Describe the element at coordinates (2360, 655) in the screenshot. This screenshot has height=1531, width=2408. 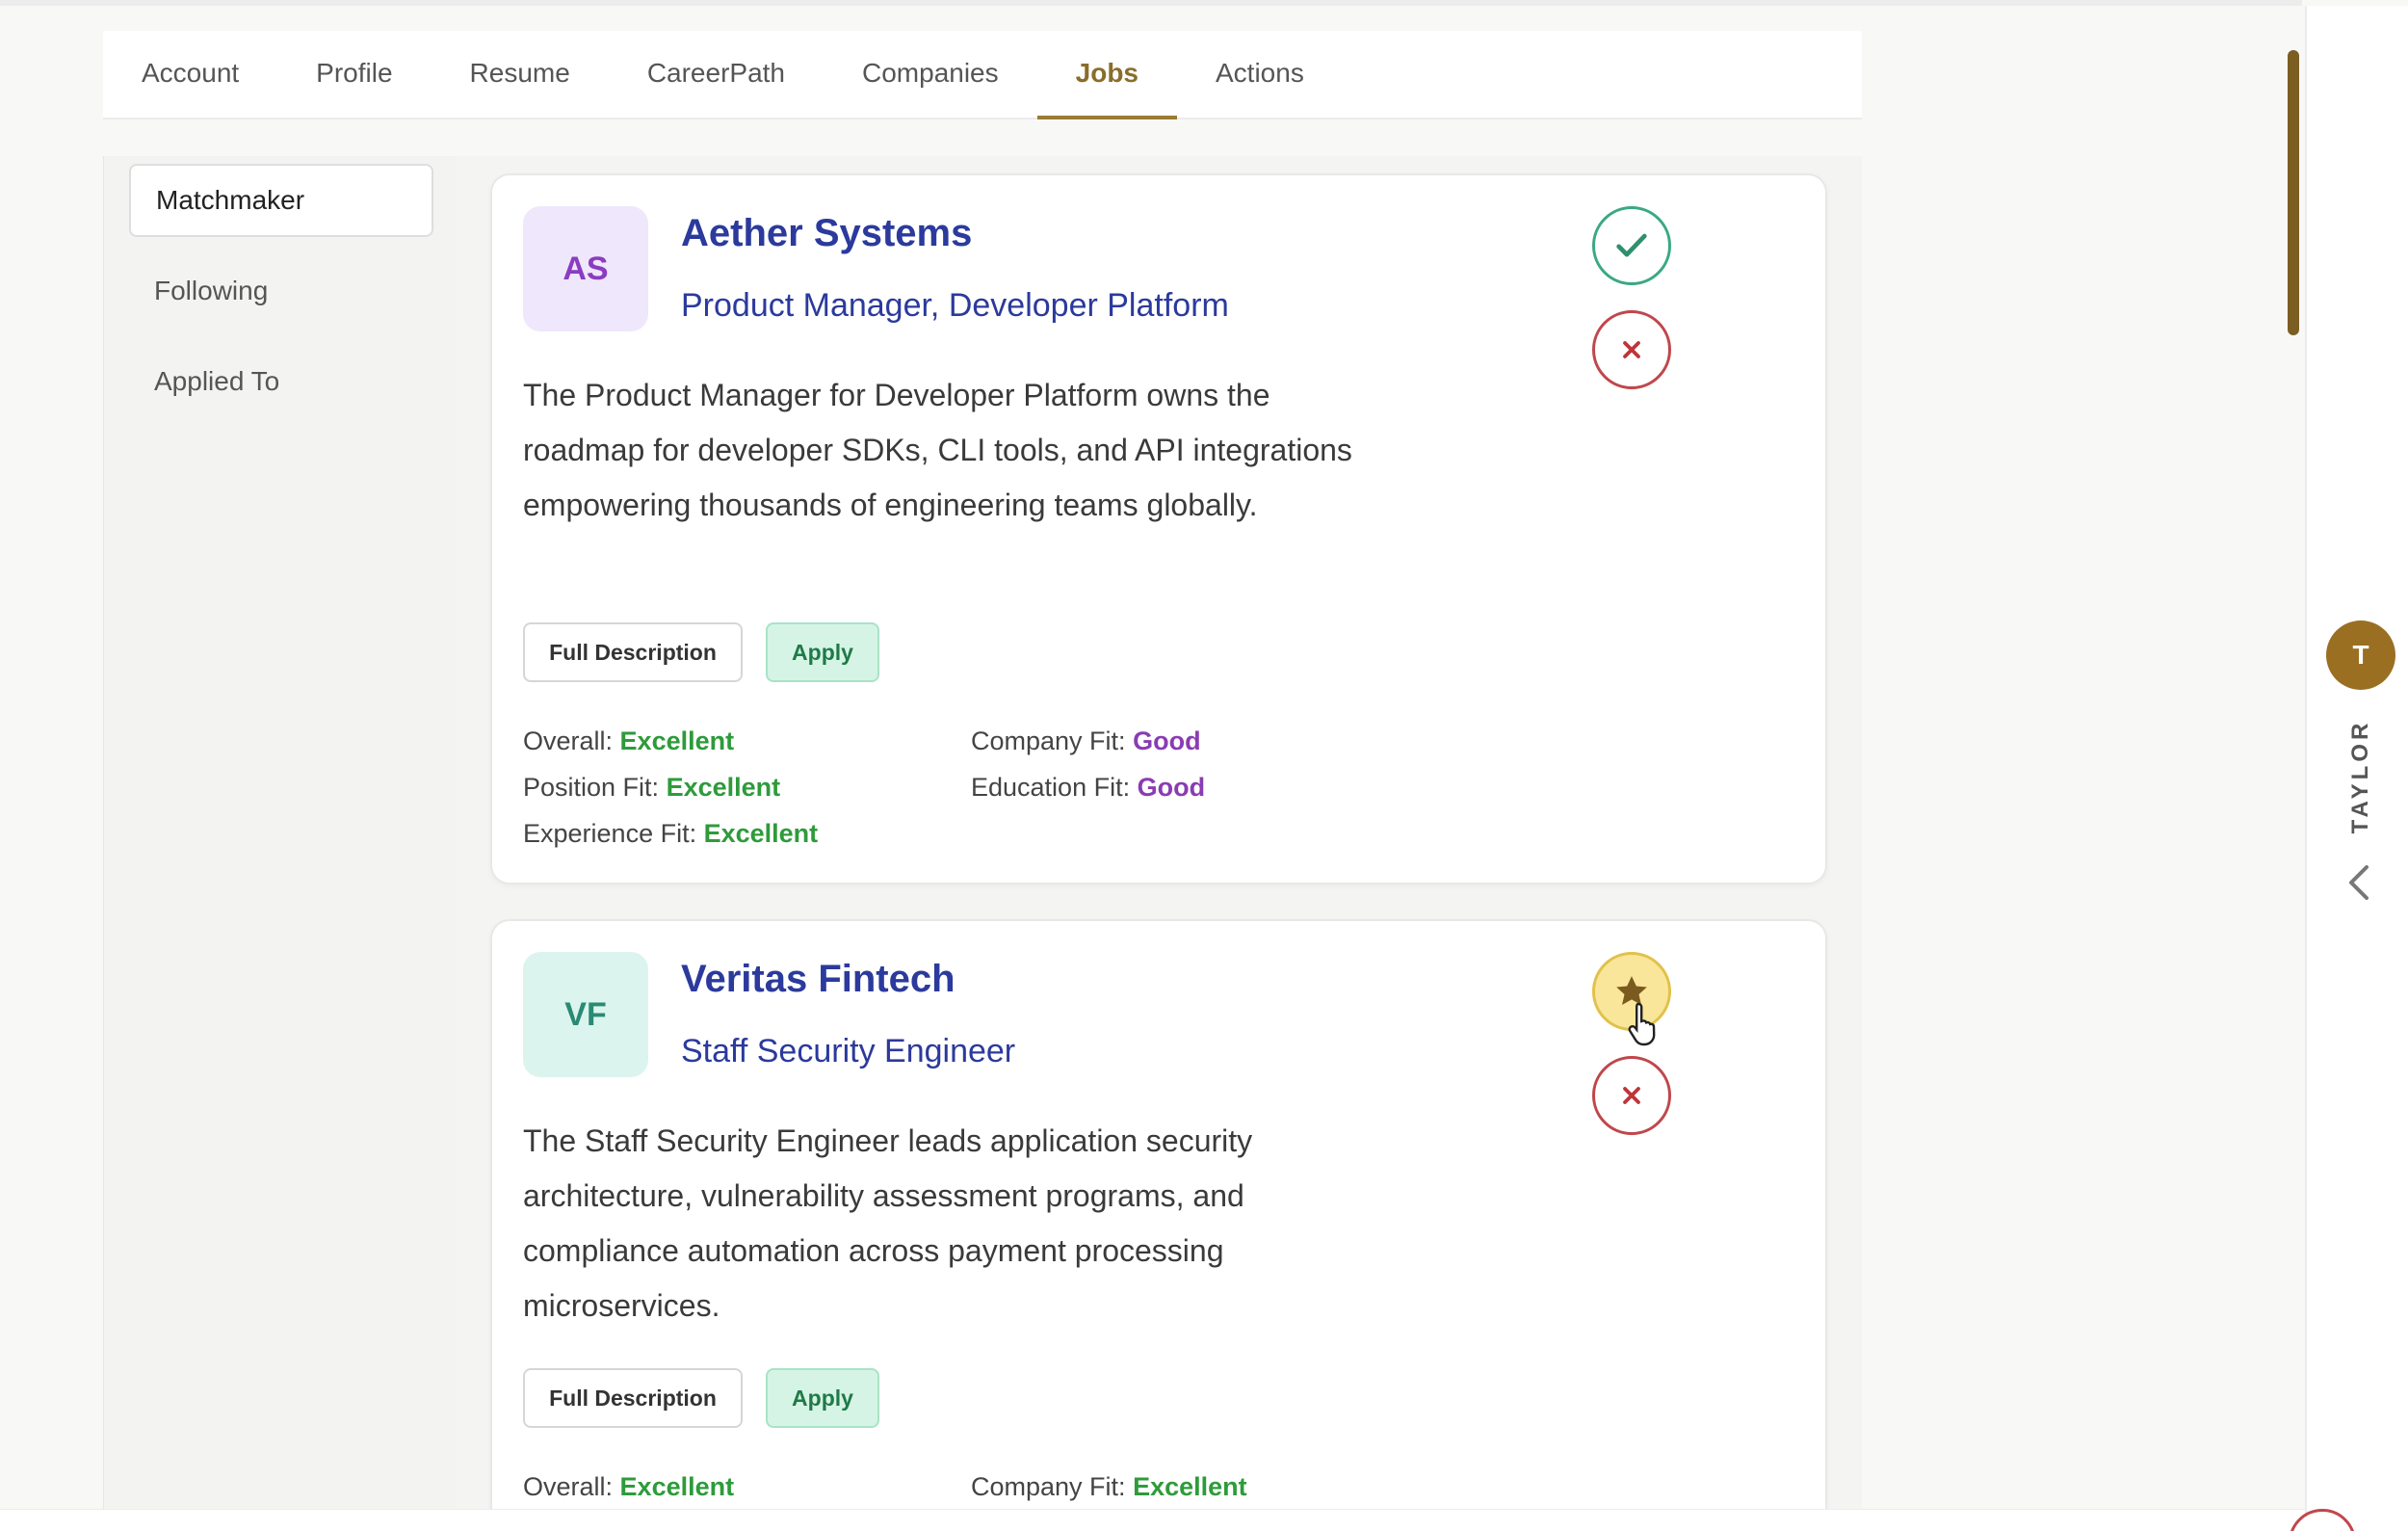
I see `avatar: T` at that location.